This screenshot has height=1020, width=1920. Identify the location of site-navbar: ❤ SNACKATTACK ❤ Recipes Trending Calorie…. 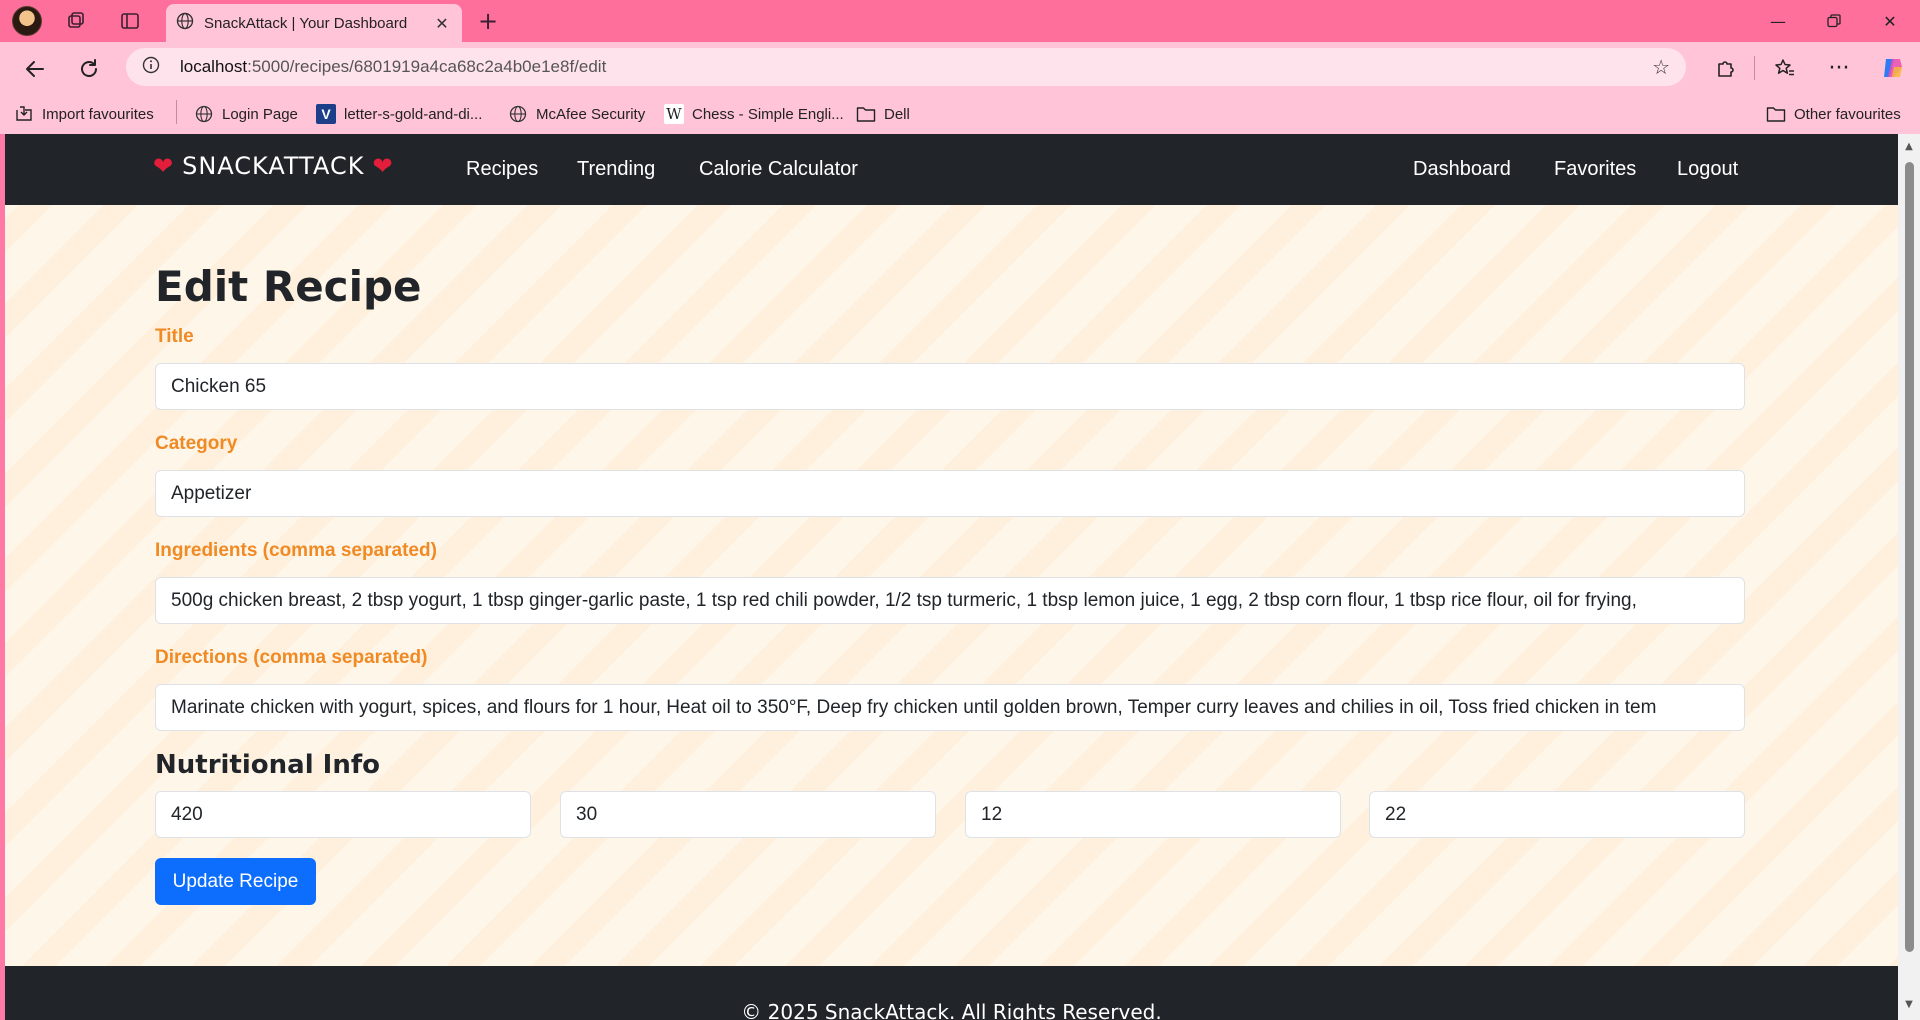
(951, 169).